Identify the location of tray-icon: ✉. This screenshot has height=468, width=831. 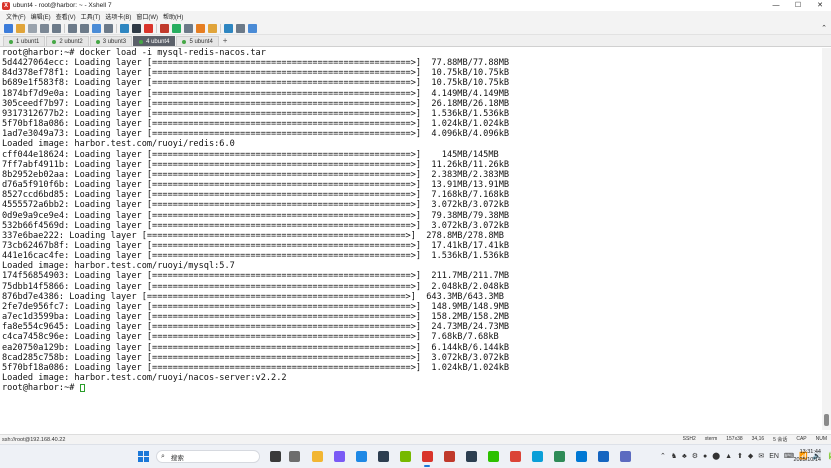
(761, 456).